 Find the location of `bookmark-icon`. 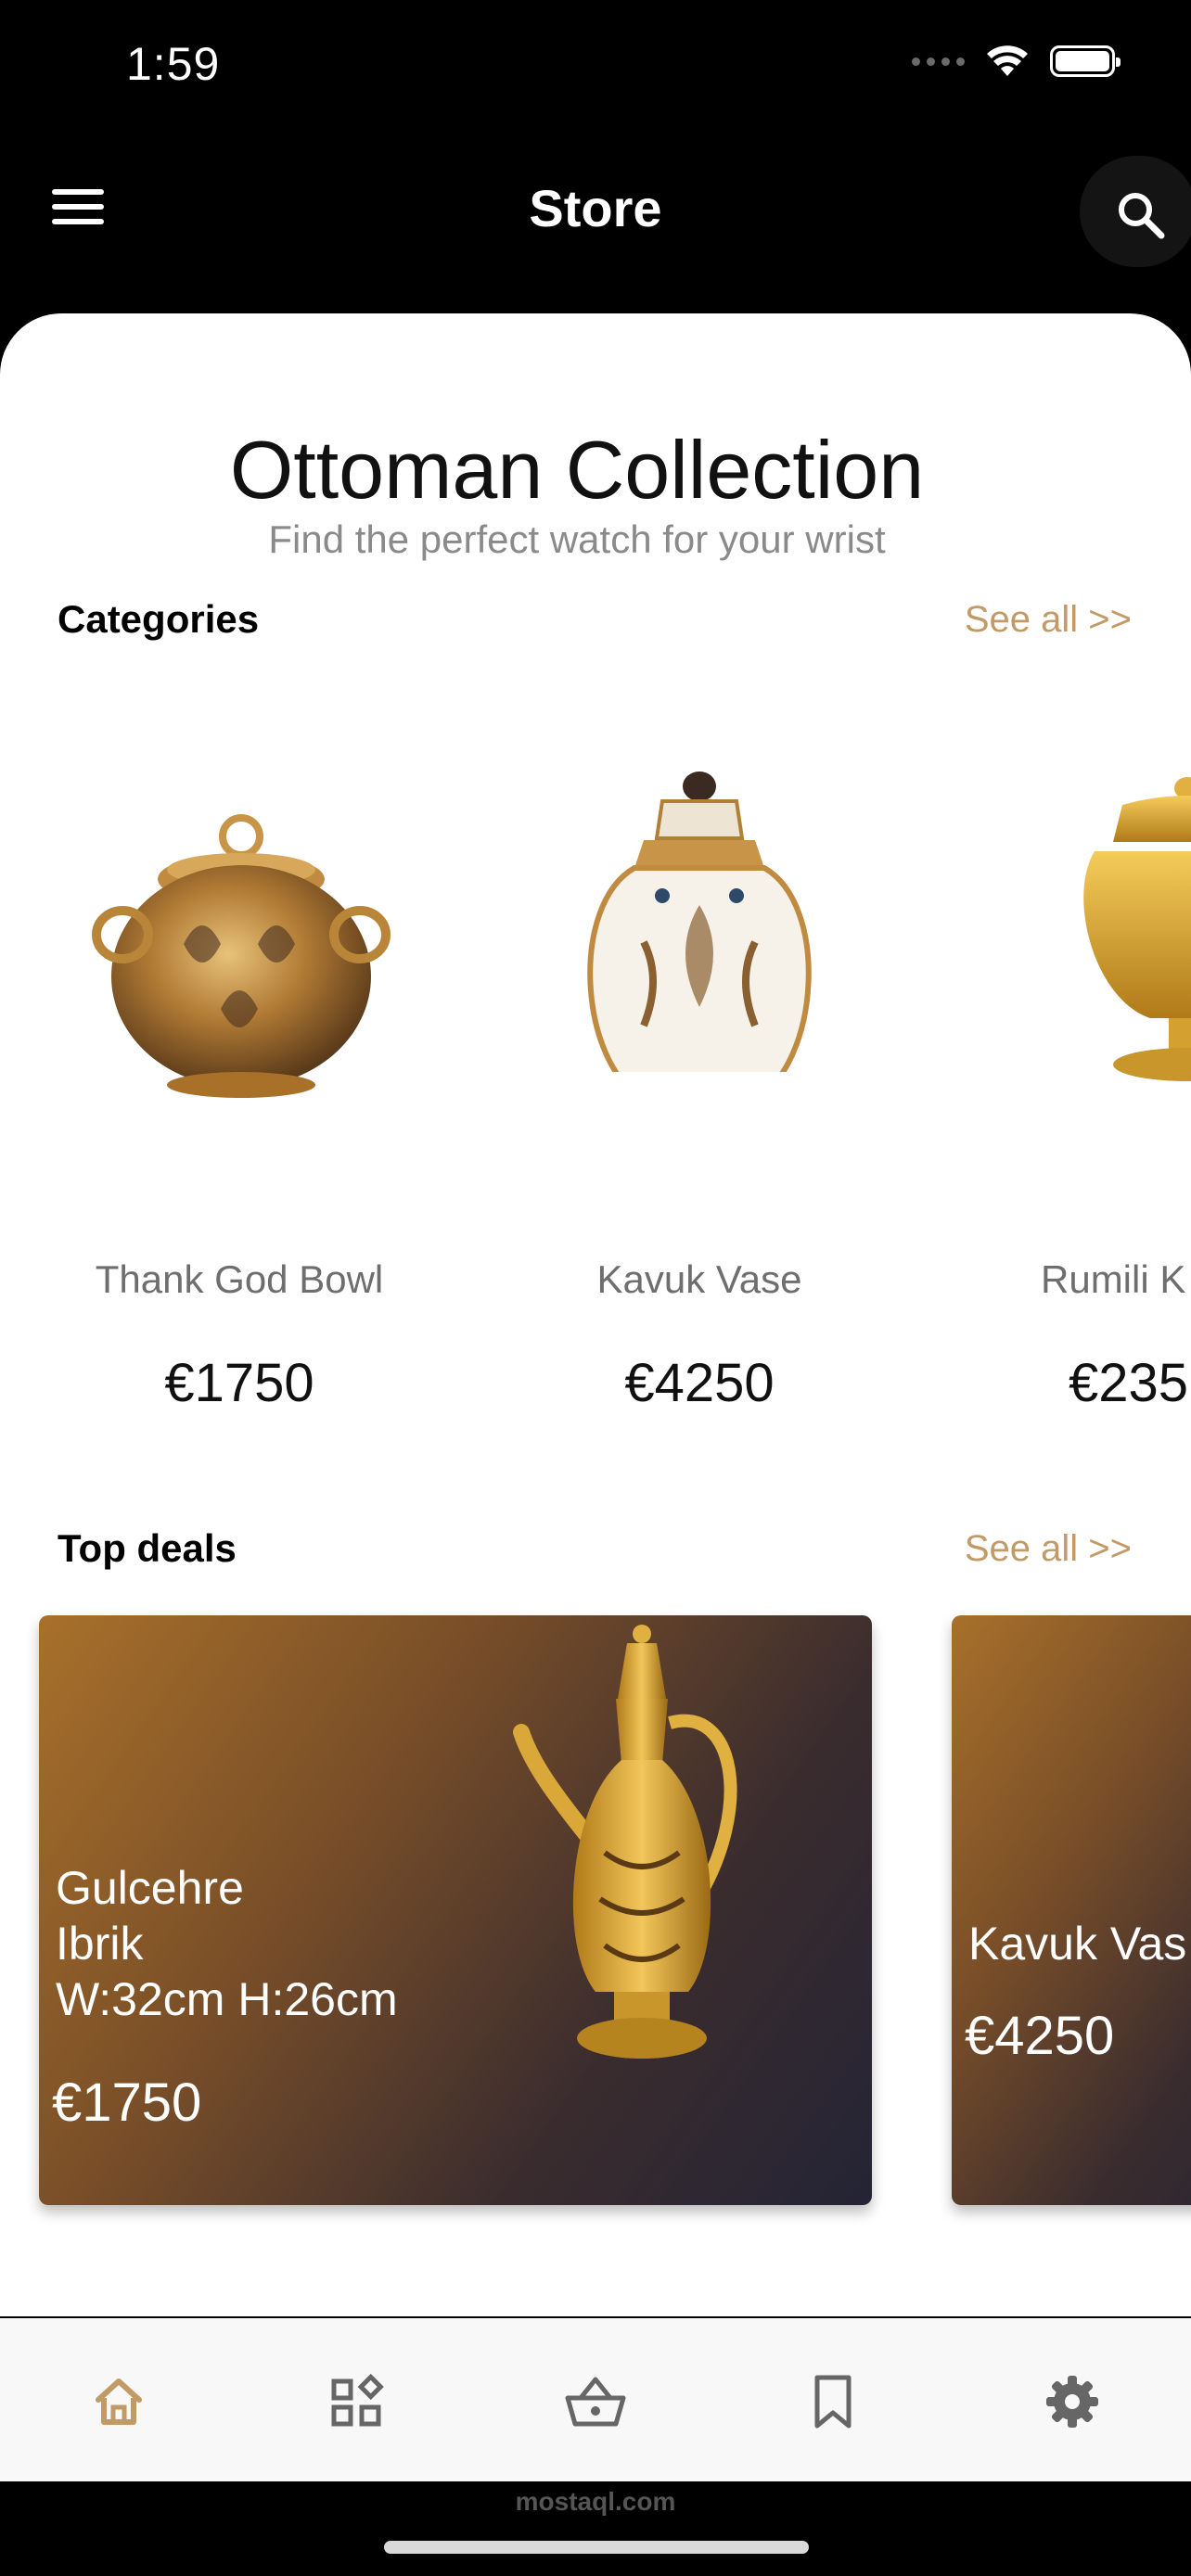

bookmark-icon is located at coordinates (833, 2402).